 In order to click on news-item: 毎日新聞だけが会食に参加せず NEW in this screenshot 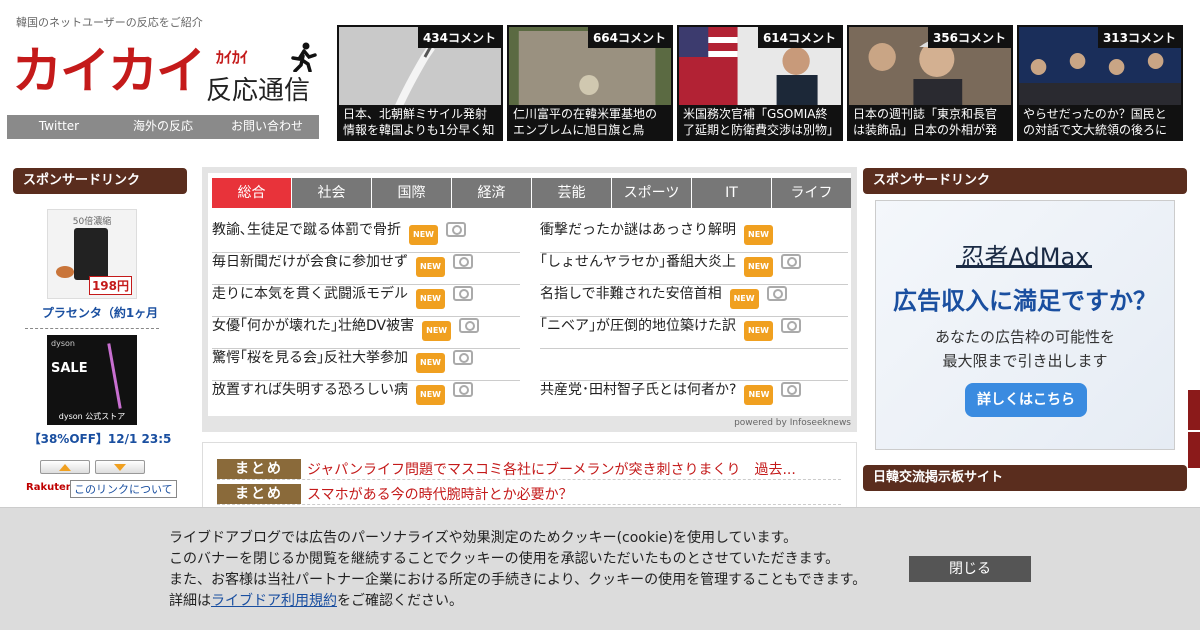, I will do `click(366, 269)`.